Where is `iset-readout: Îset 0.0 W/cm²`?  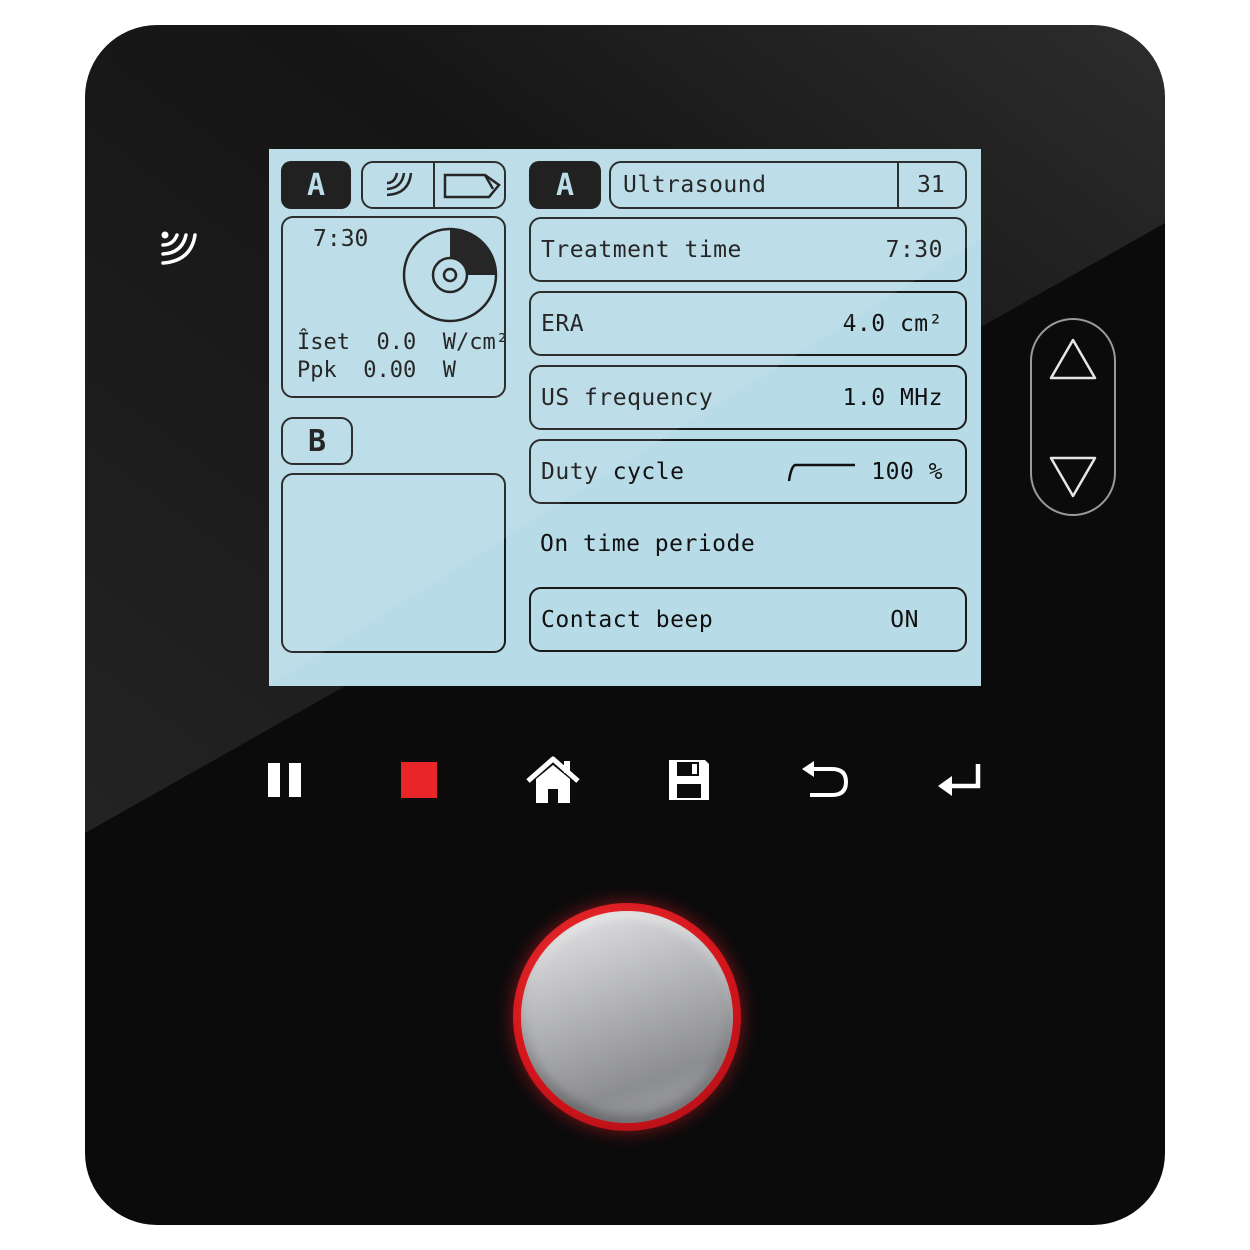
iset-readout: Îset 0.0 W/cm² is located at coordinates (403, 342).